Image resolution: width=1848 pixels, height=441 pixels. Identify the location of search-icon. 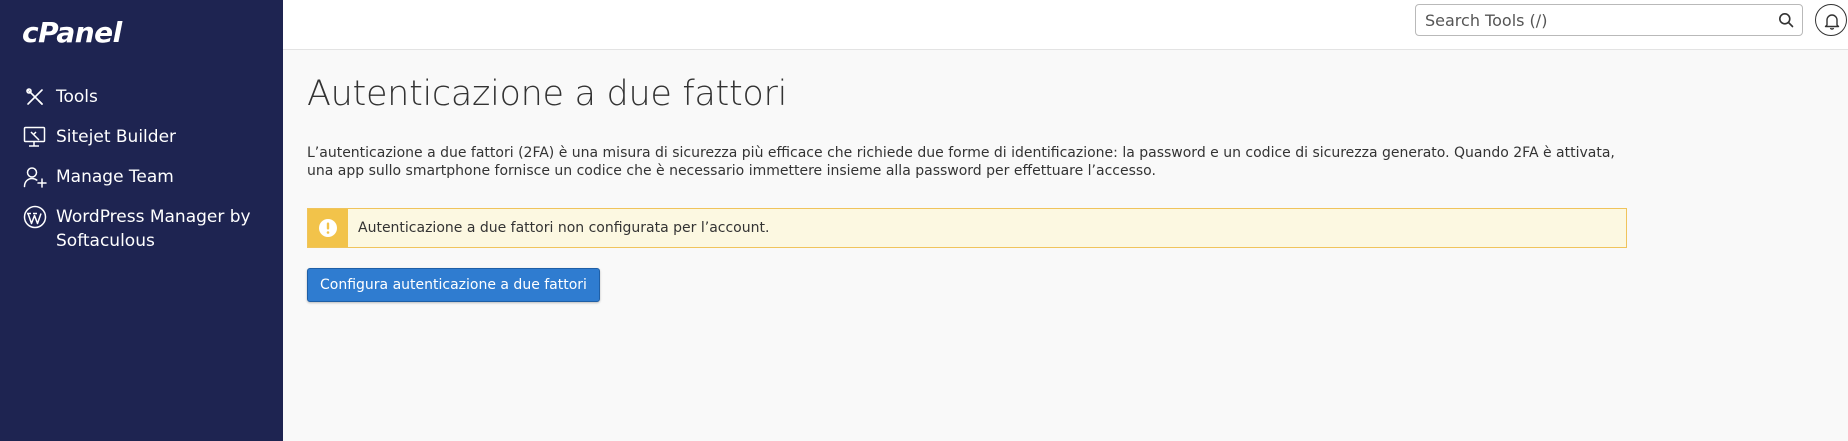
(1786, 20).